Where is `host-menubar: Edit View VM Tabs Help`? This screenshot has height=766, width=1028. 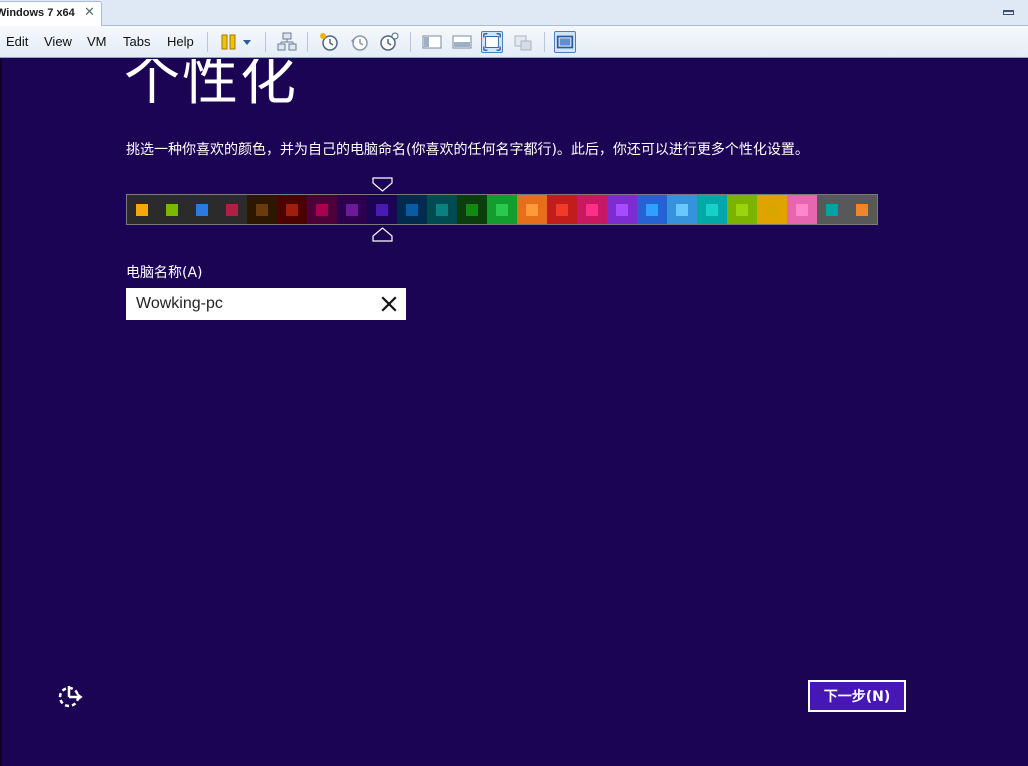 host-menubar: Edit View VM Tabs Help is located at coordinates (514, 42).